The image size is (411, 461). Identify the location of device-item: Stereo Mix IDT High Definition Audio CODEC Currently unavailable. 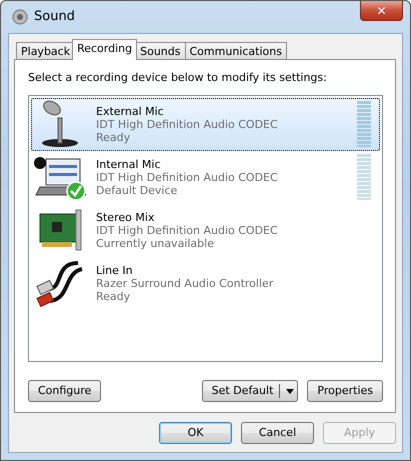
(205, 230).